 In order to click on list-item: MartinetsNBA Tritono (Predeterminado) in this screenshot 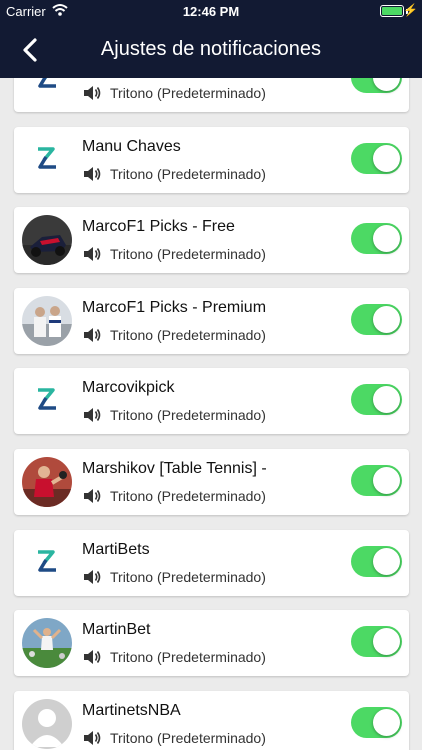, I will do `click(211, 720)`.